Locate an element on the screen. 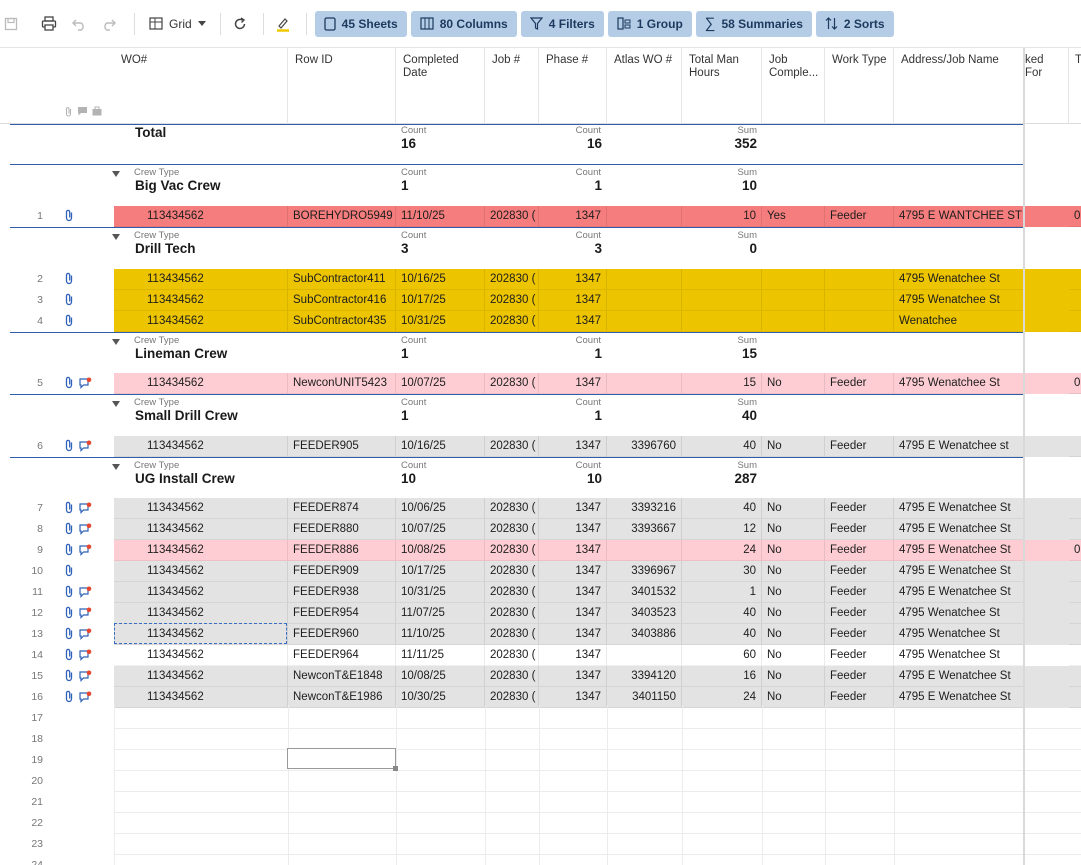 This screenshot has height=865, width=1081. row-id-cell: FEEDER909 is located at coordinates (342, 571).